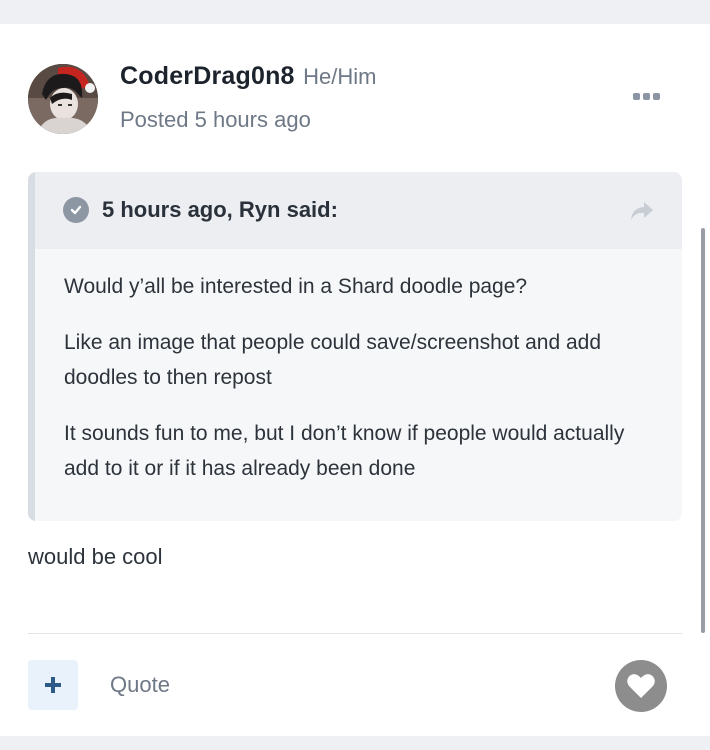 The image size is (710, 750). I want to click on avatar-image, so click(63, 99).